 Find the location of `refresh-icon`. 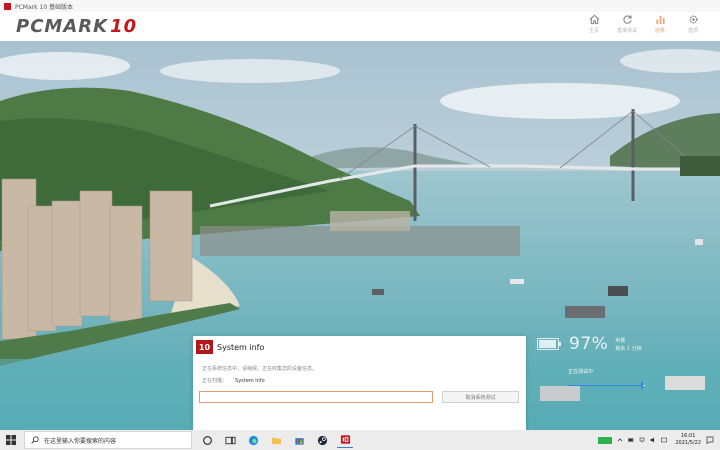

refresh-icon is located at coordinates (627, 19).